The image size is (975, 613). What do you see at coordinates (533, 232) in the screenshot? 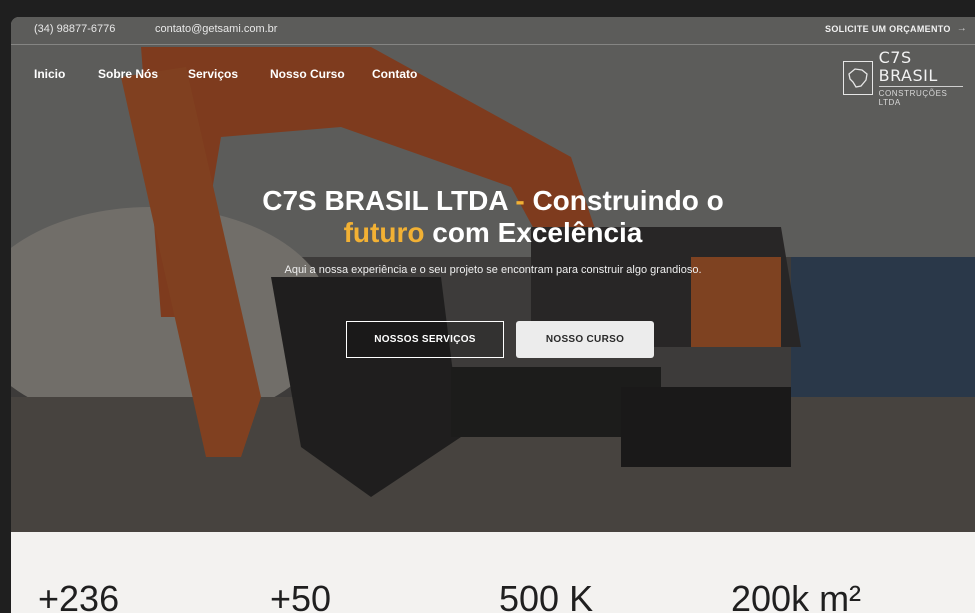
I see `hero-title-part3: com Excelência` at bounding box center [533, 232].